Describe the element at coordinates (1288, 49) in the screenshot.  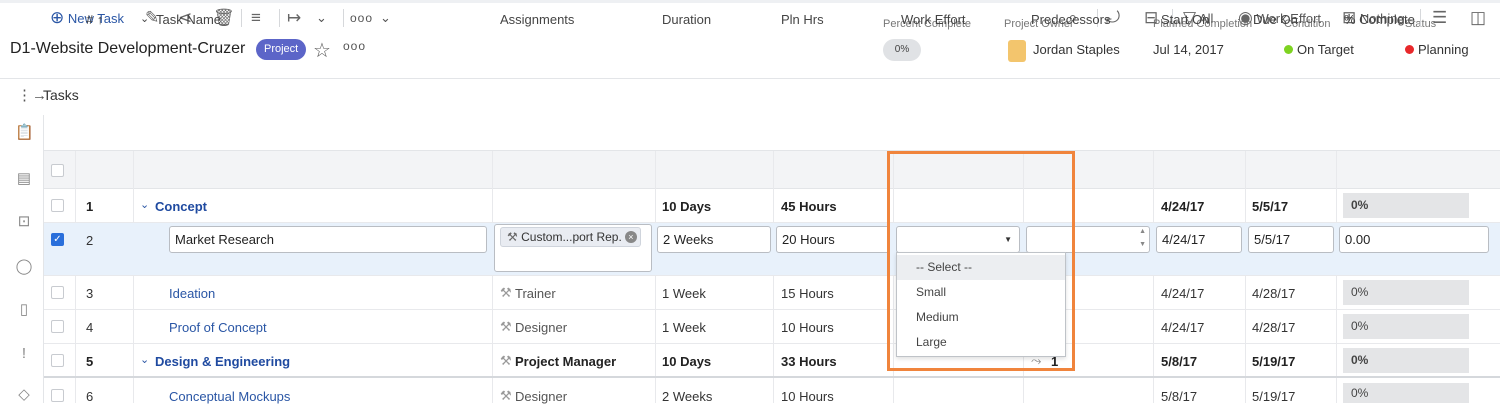
I see `condition-dot-icon` at that location.